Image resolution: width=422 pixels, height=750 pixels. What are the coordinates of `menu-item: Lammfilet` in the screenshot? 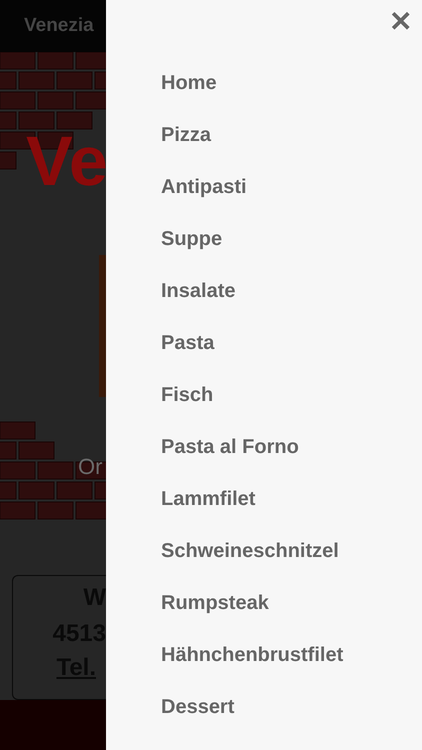 It's located at (208, 510).